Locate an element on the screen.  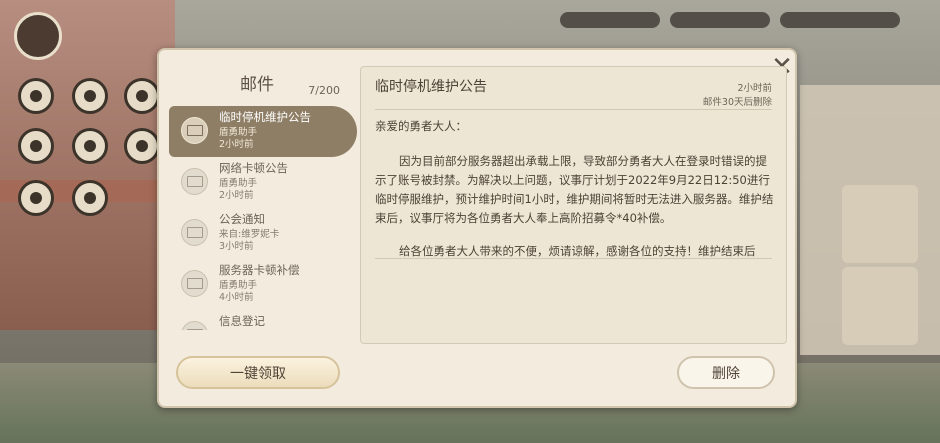
mail-item-guild-notice: 公会通知 来自:维罗妮卡 3小时前 is located at coordinates (264, 233).